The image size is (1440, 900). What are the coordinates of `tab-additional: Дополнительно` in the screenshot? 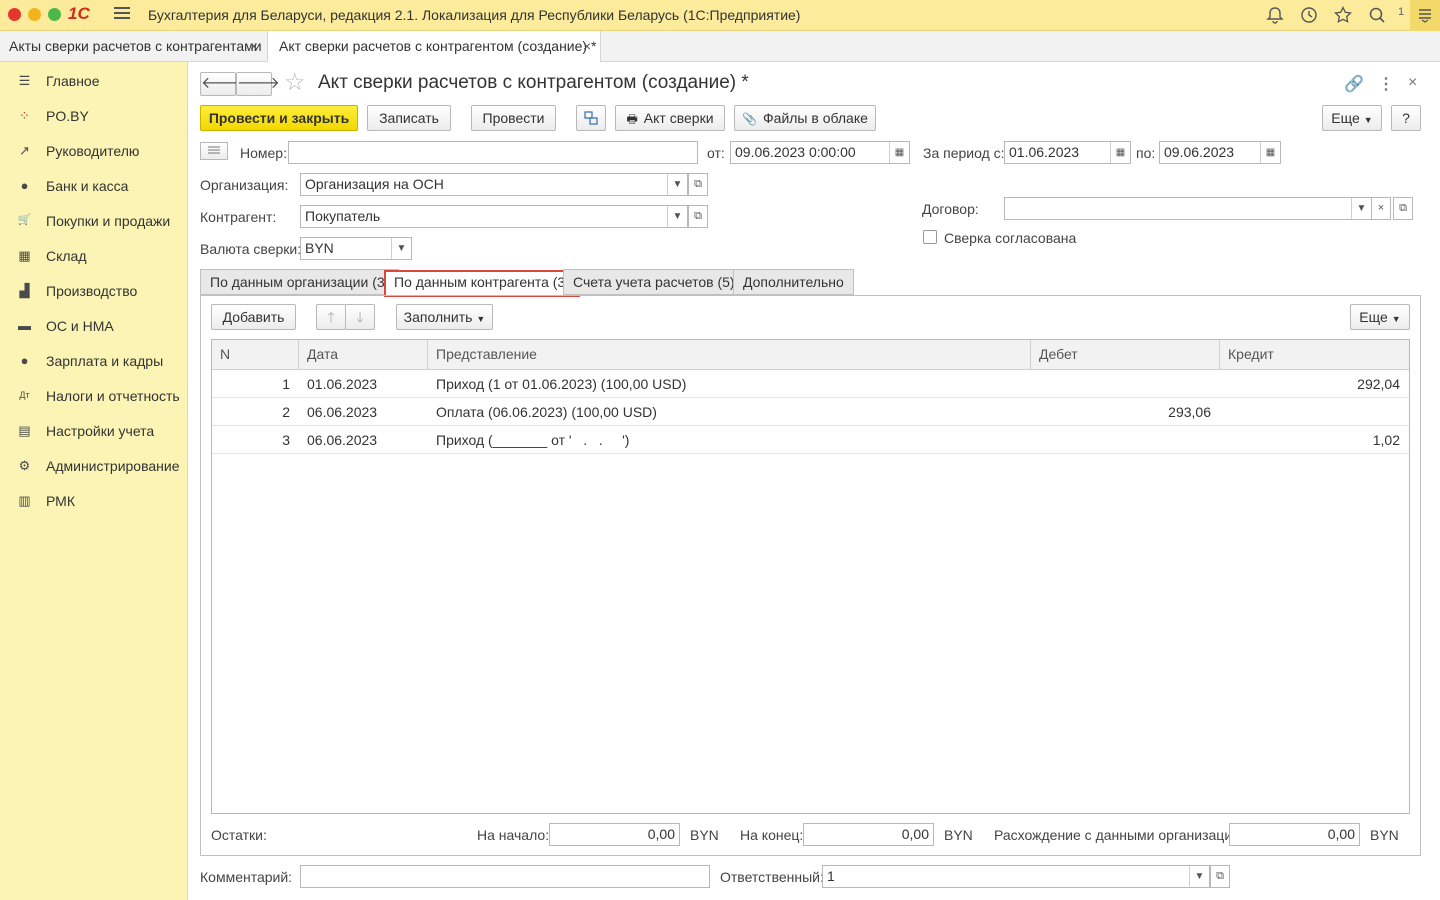 It's located at (793, 282).